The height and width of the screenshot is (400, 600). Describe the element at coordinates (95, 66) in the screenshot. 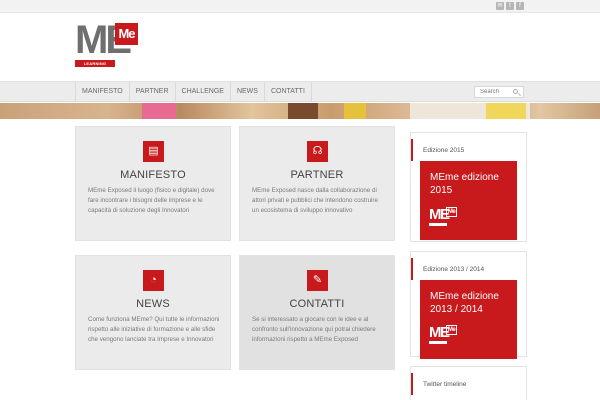

I see `logo-tagline: LEARNING EXPOSED` at that location.